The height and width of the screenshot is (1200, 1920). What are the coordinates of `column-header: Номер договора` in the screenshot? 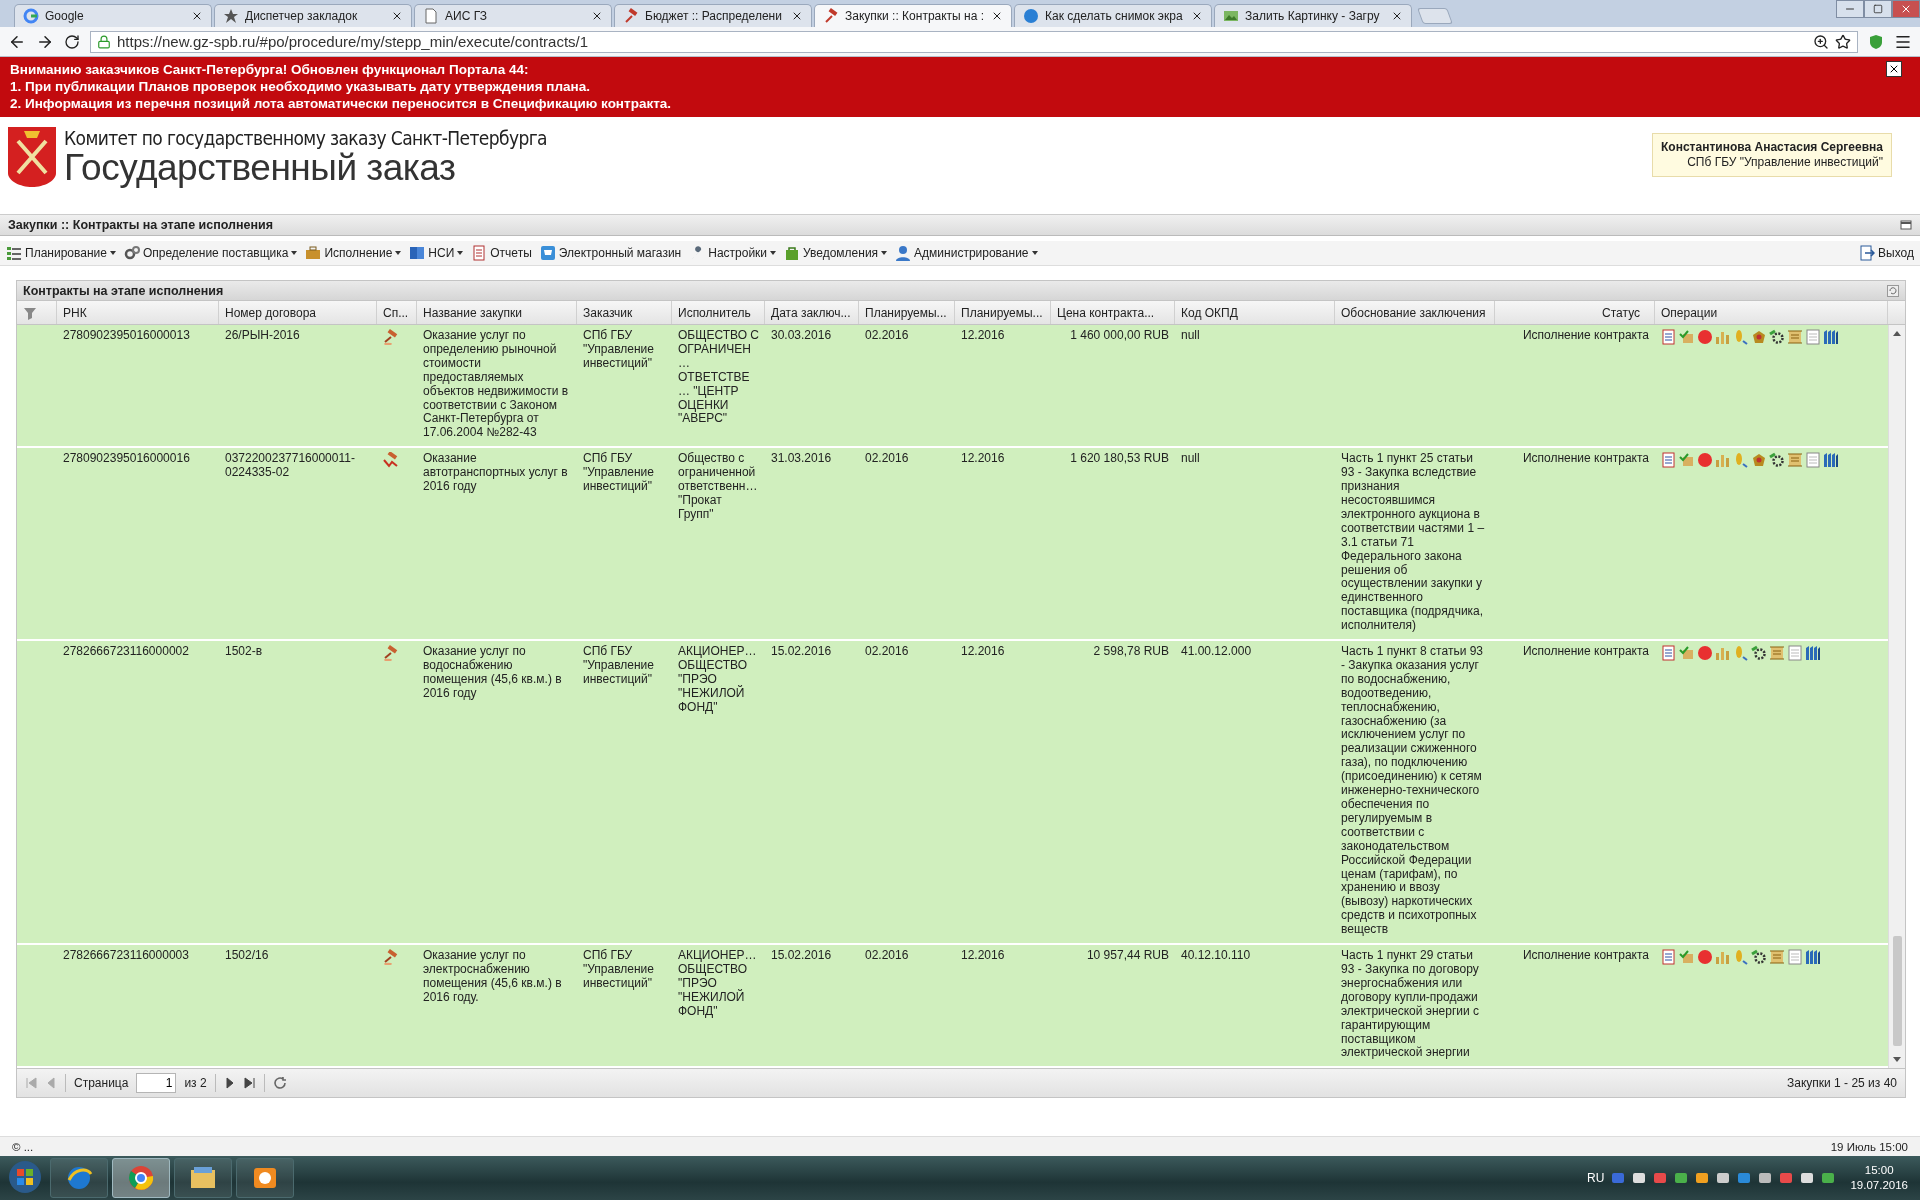 It's located at (298, 312).